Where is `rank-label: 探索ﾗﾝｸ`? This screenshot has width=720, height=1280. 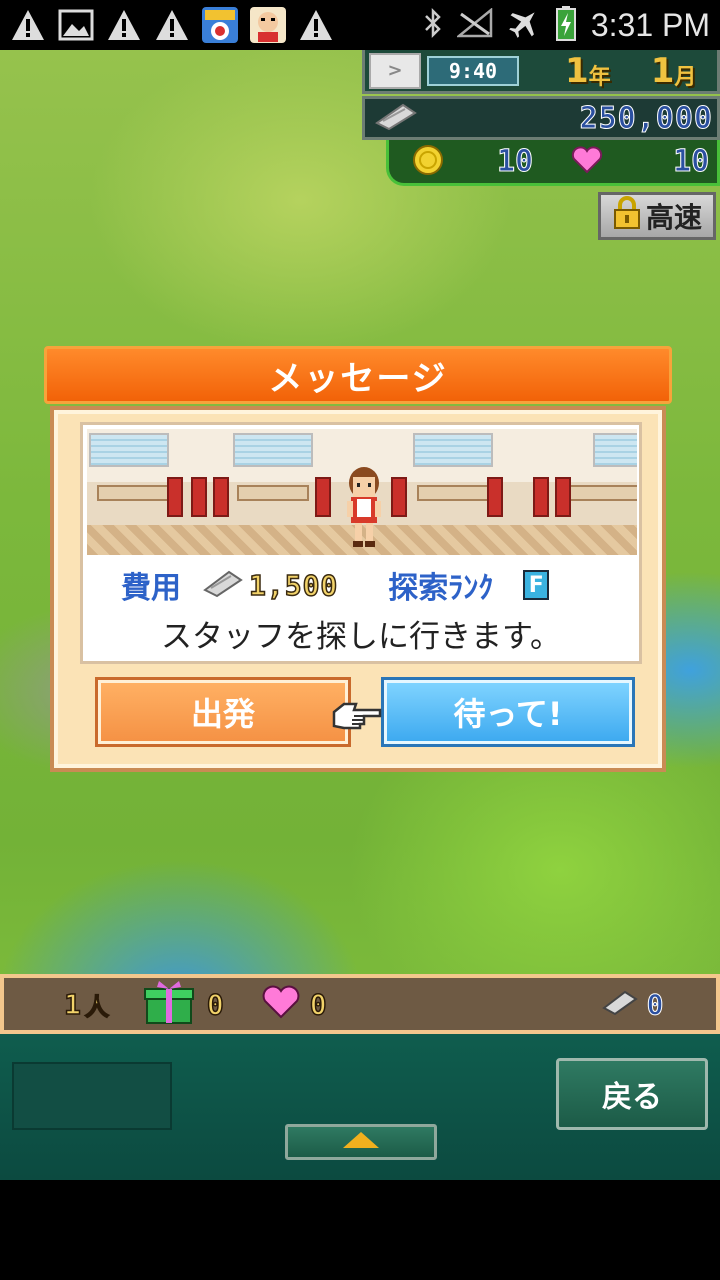 rank-label: 探索ﾗﾝｸ is located at coordinates (441, 588).